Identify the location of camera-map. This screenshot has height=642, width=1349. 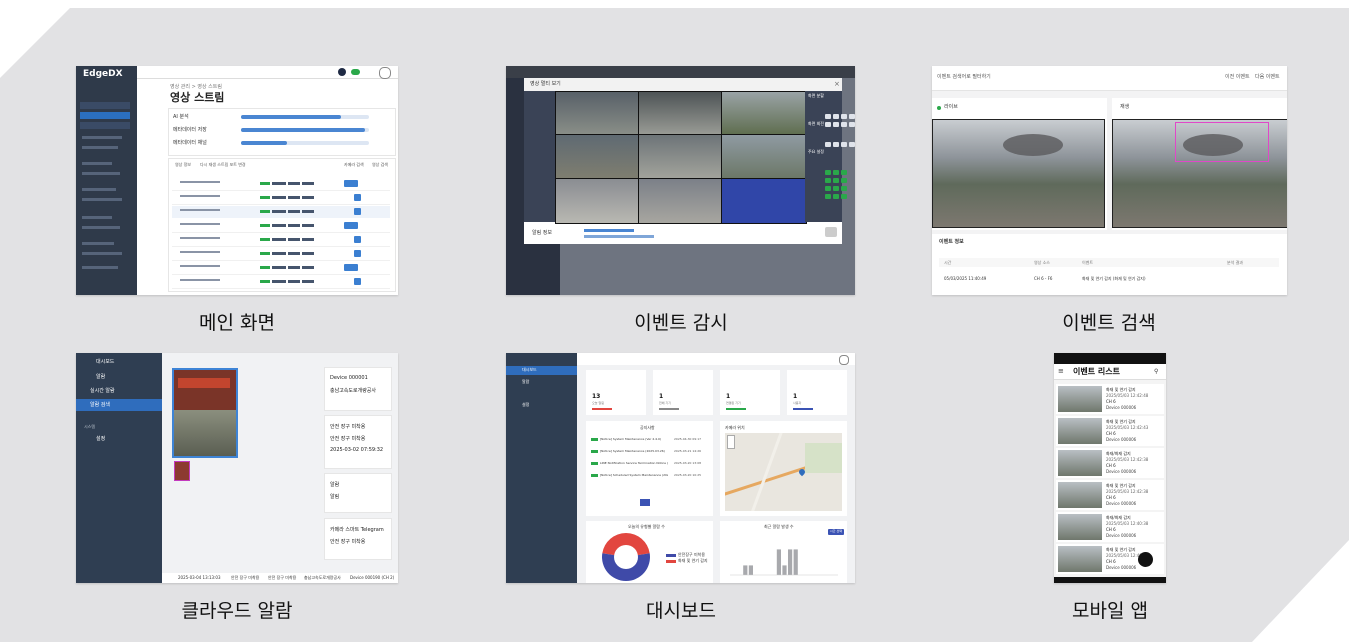
(783, 472).